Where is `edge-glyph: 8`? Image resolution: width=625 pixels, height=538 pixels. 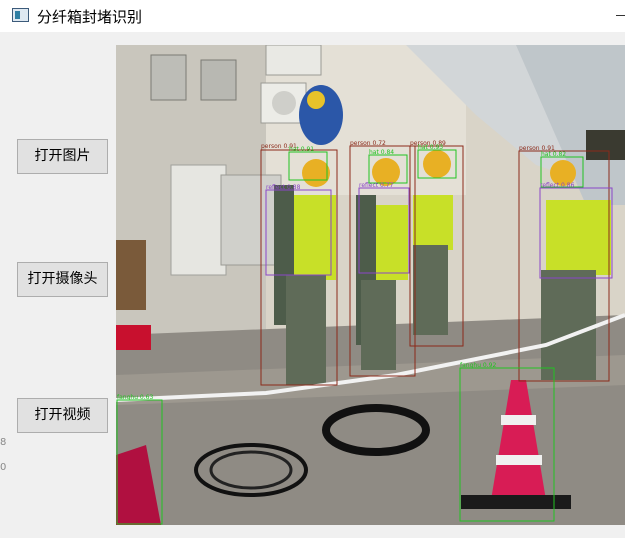 edge-glyph: 8 is located at coordinates (3, 442).